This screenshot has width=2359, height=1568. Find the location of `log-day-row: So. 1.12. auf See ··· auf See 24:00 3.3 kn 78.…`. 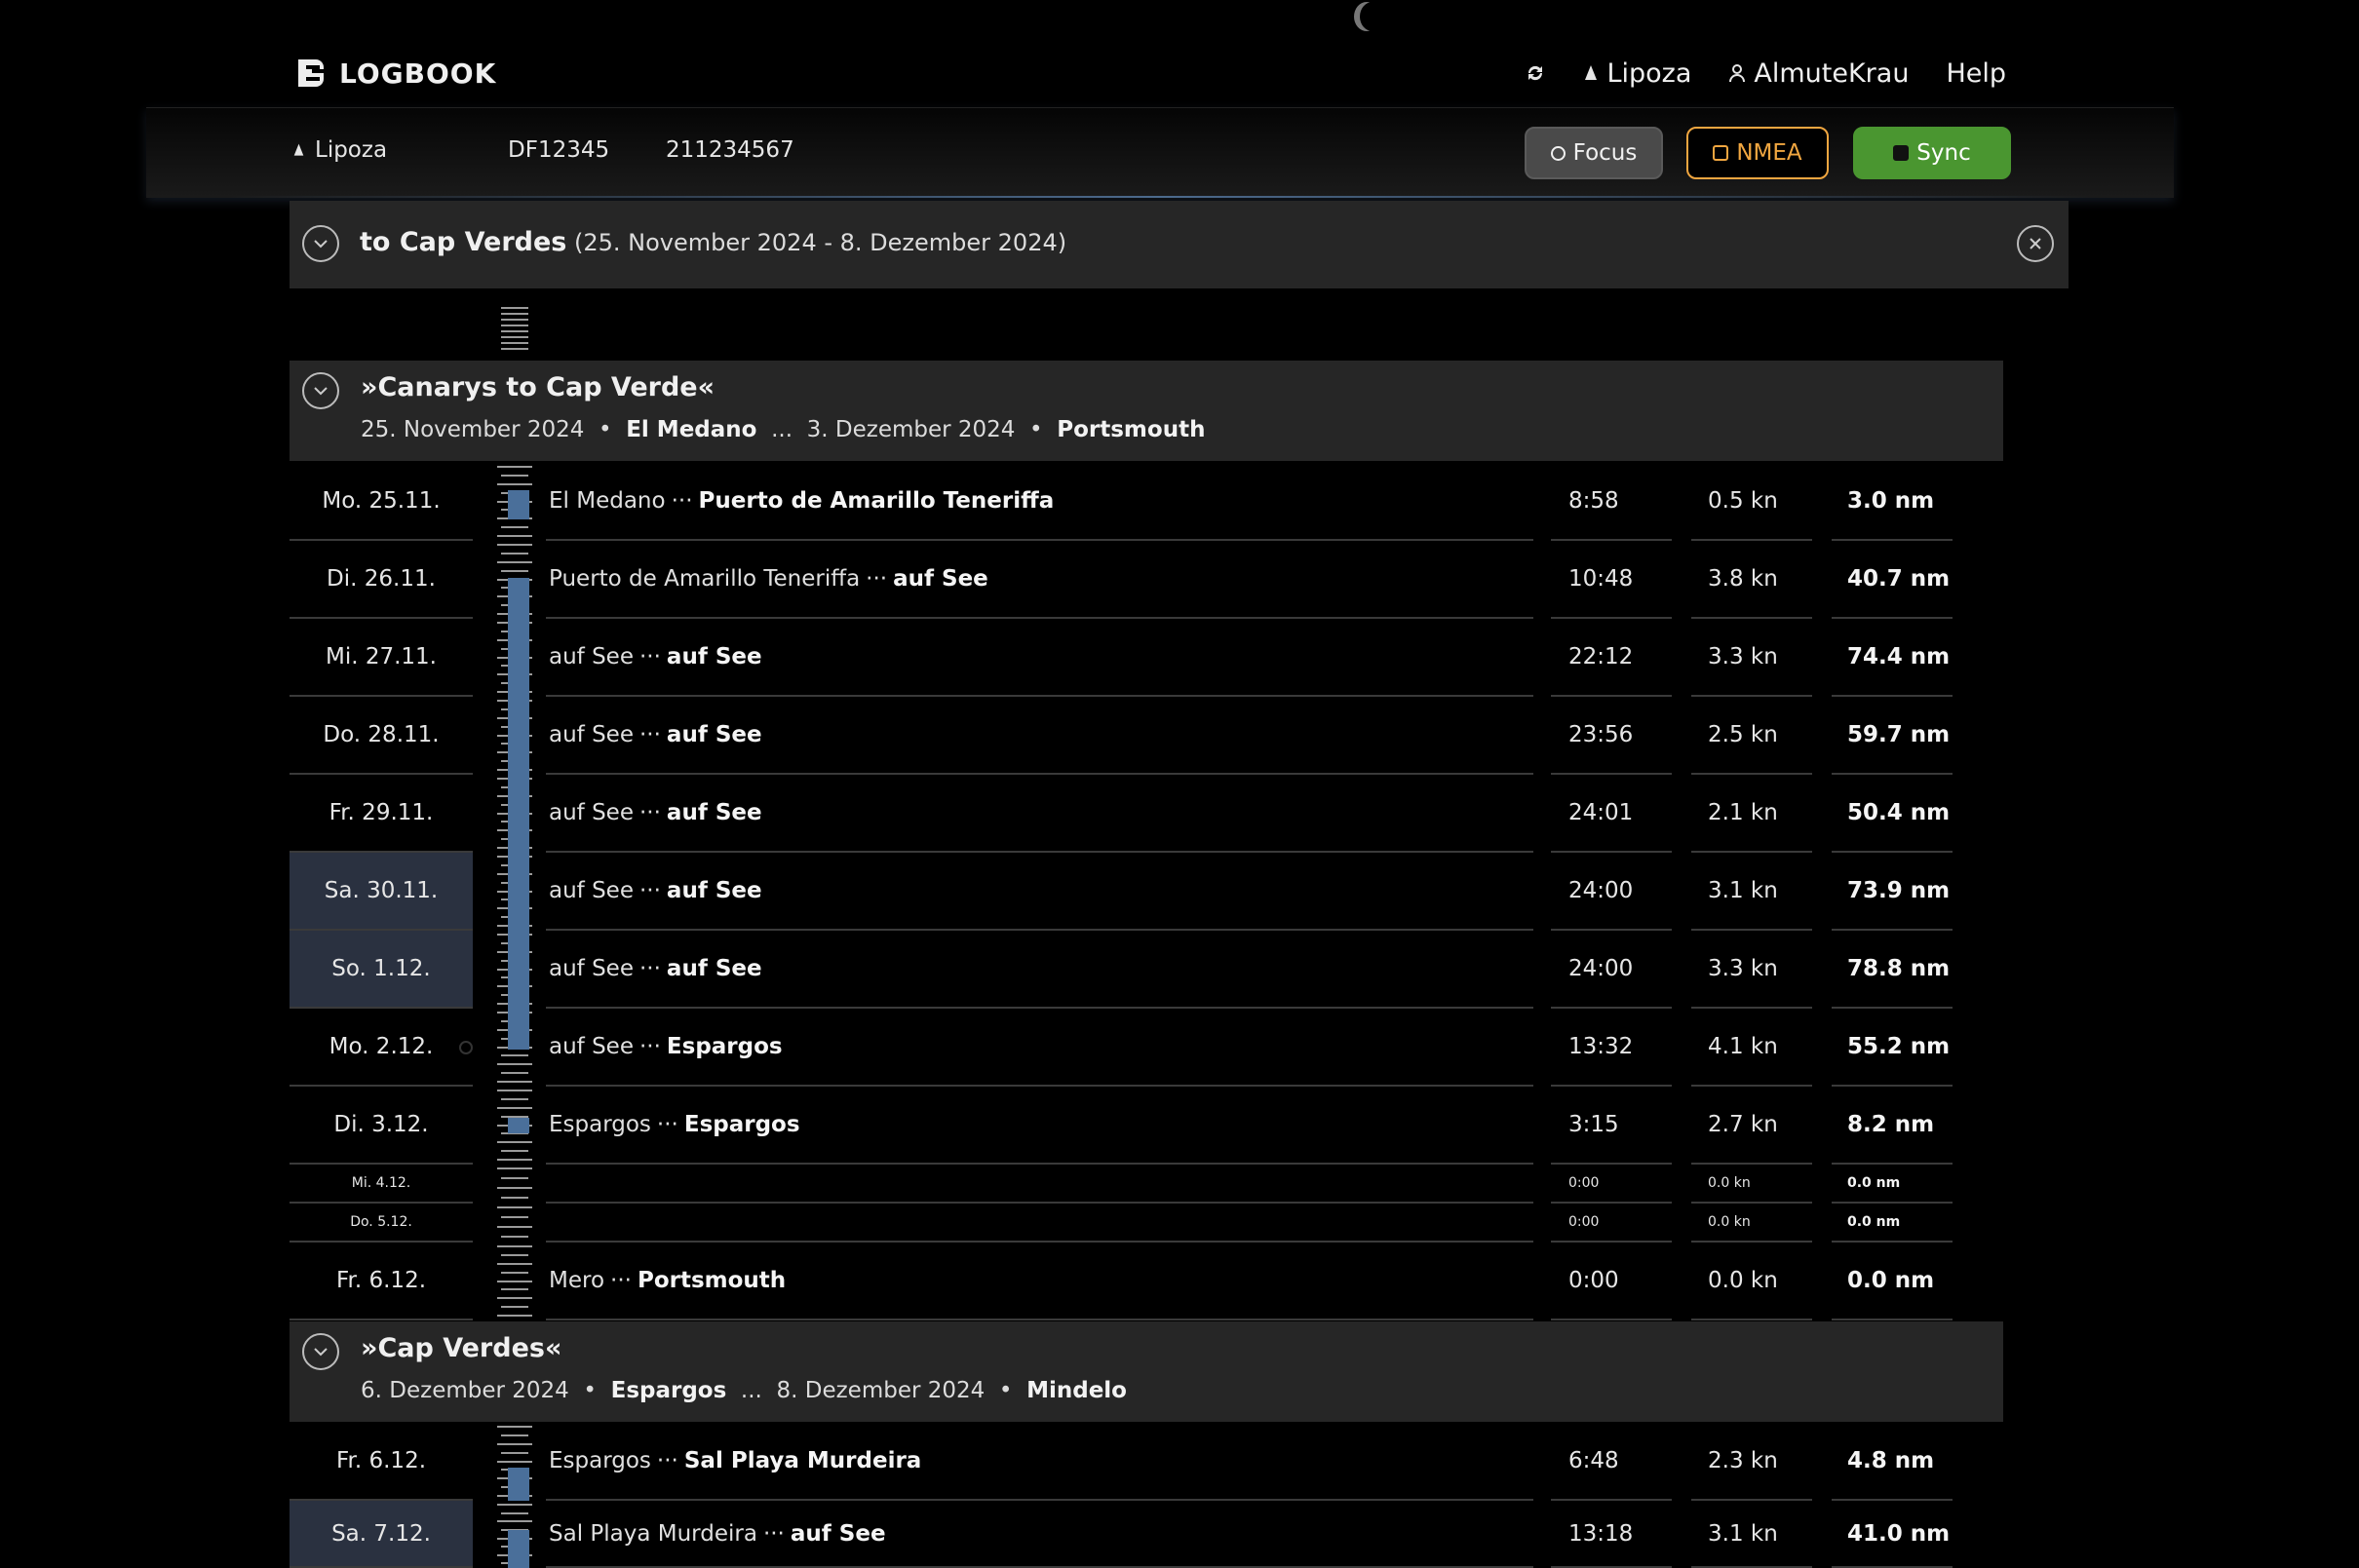

log-day-row: So. 1.12. auf See ··· auf See 24:00 3.3 kn 78.… is located at coordinates (1147, 970).